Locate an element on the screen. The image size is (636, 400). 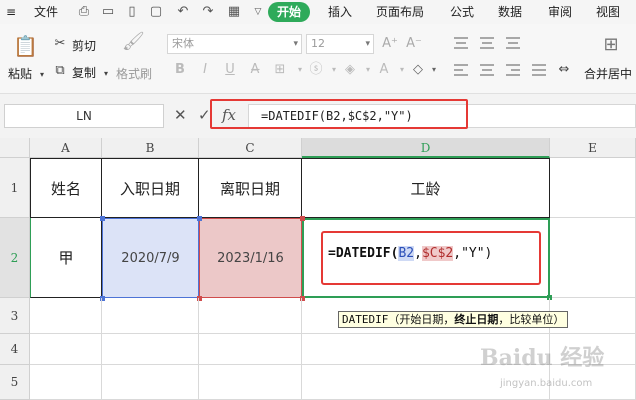
merge-cells-icon: ⊞ is located at coordinates (611, 45).